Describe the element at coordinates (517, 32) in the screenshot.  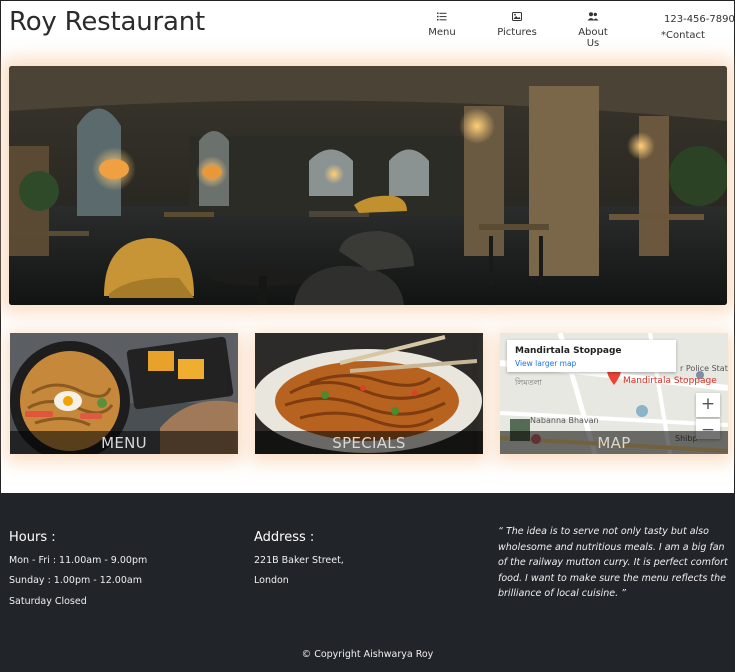
I see `nav-pictures-label: Pictures` at that location.